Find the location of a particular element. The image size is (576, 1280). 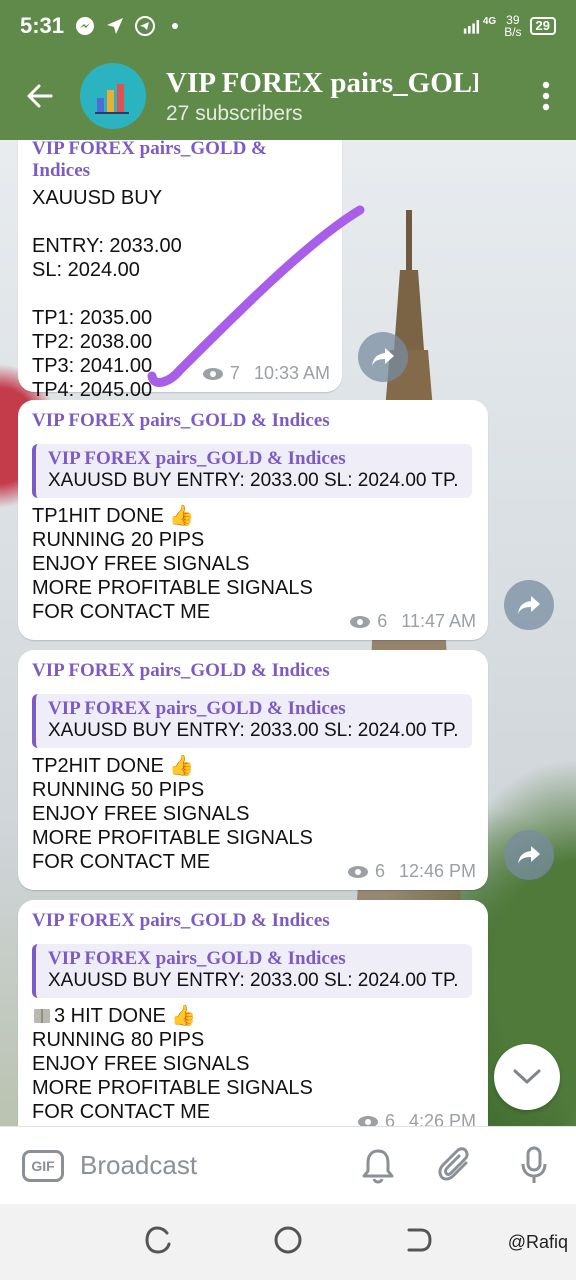

recents-button is located at coordinates (158, 1242).